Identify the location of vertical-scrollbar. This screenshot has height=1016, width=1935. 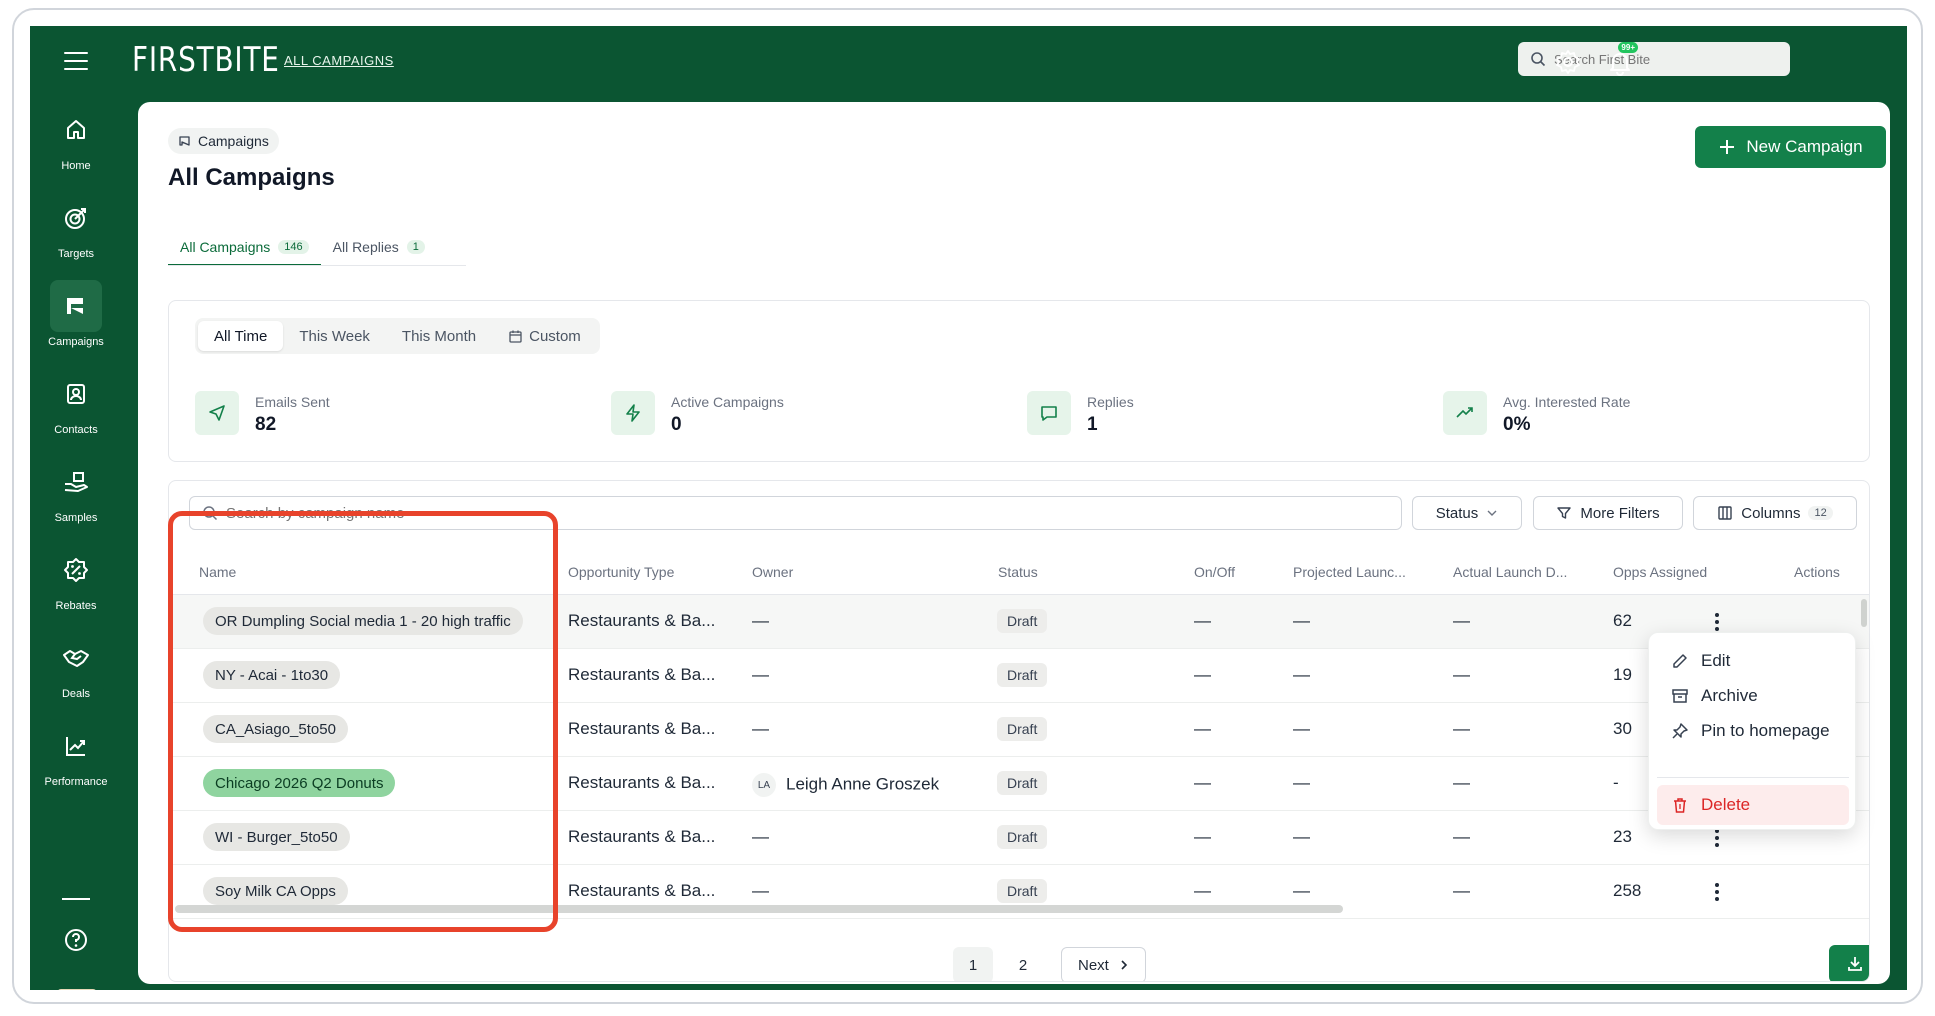
(1864, 613).